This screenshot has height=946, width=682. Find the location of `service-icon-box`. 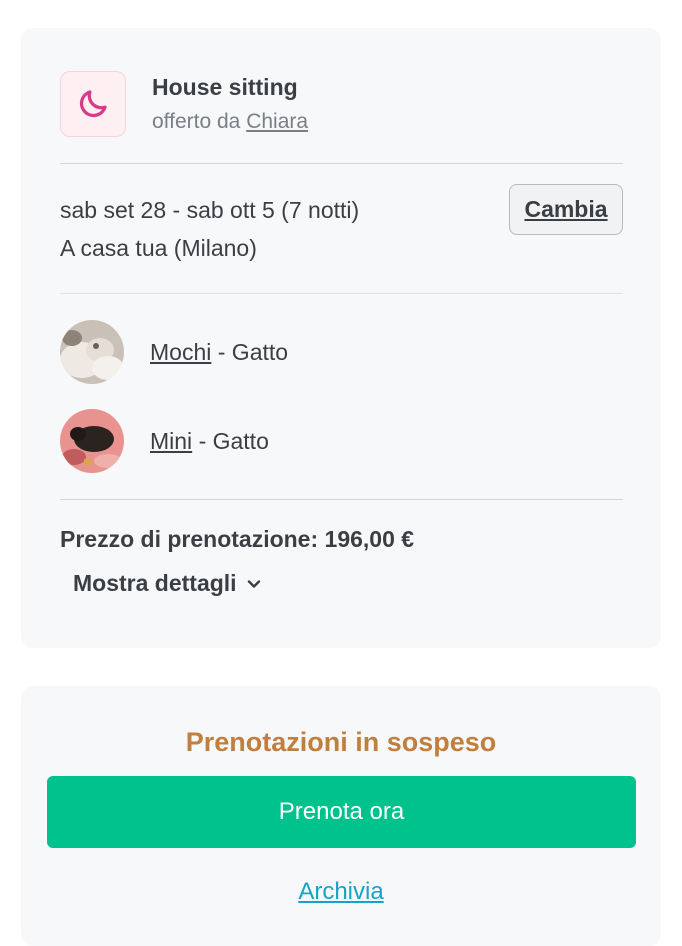

service-icon-box is located at coordinates (93, 104).